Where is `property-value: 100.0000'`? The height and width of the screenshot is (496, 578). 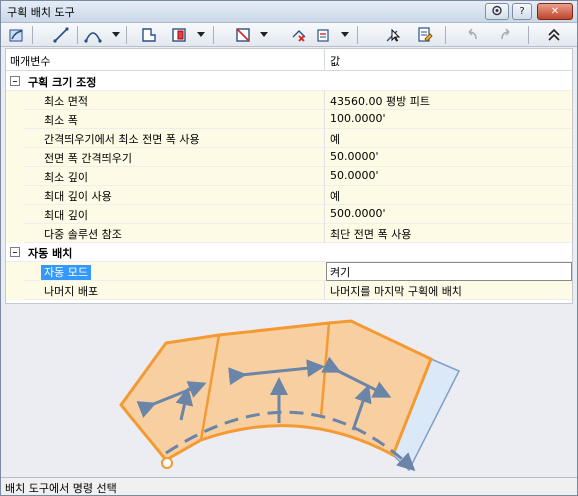
property-value: 100.0000' is located at coordinates (358, 118).